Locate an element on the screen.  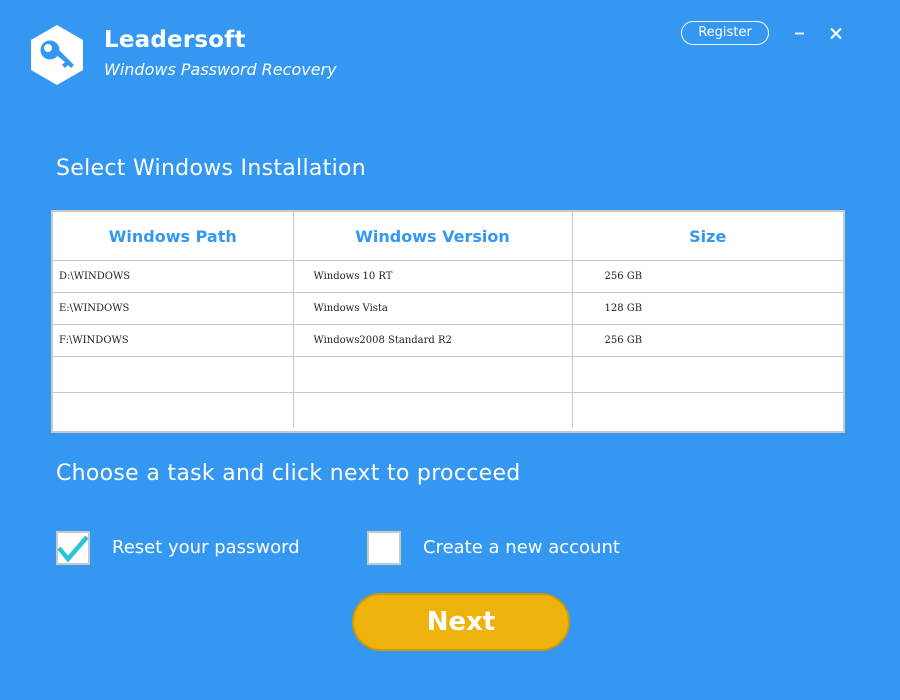
close-icon is located at coordinates (836, 33).